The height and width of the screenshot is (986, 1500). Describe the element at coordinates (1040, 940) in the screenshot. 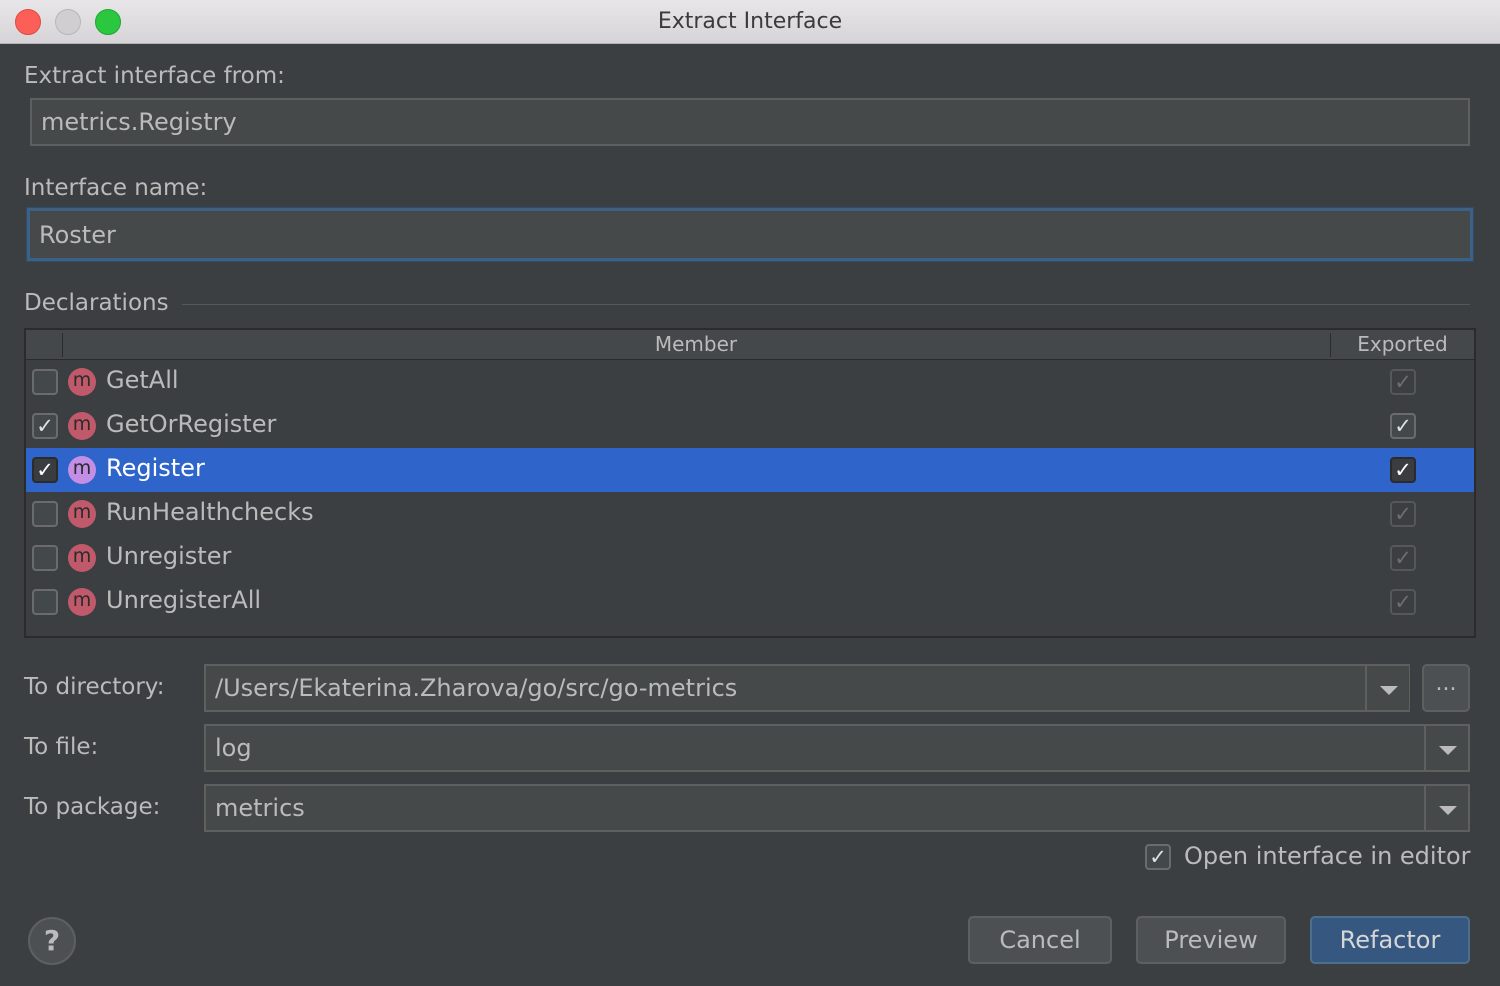

I see `cancel-button: Cancel` at that location.